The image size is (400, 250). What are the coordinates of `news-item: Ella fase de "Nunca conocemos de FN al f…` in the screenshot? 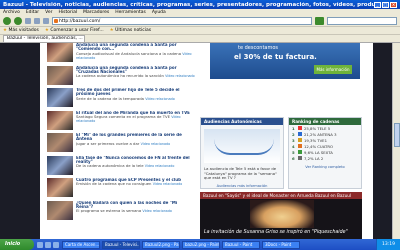 It's located at (121, 166).